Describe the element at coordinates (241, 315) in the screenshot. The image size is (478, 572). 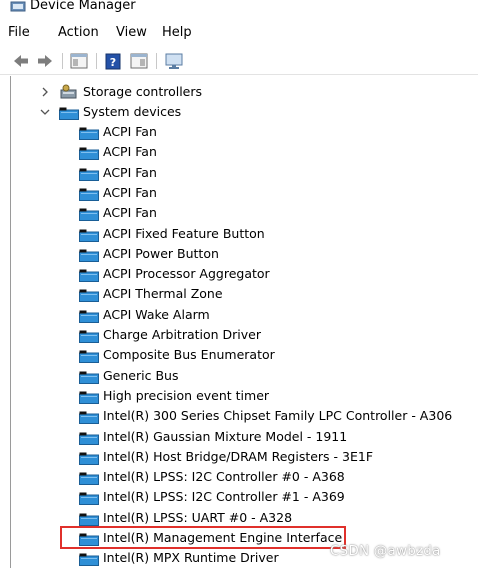
I see `tree-item-device: ACPI Wake Alarm` at that location.